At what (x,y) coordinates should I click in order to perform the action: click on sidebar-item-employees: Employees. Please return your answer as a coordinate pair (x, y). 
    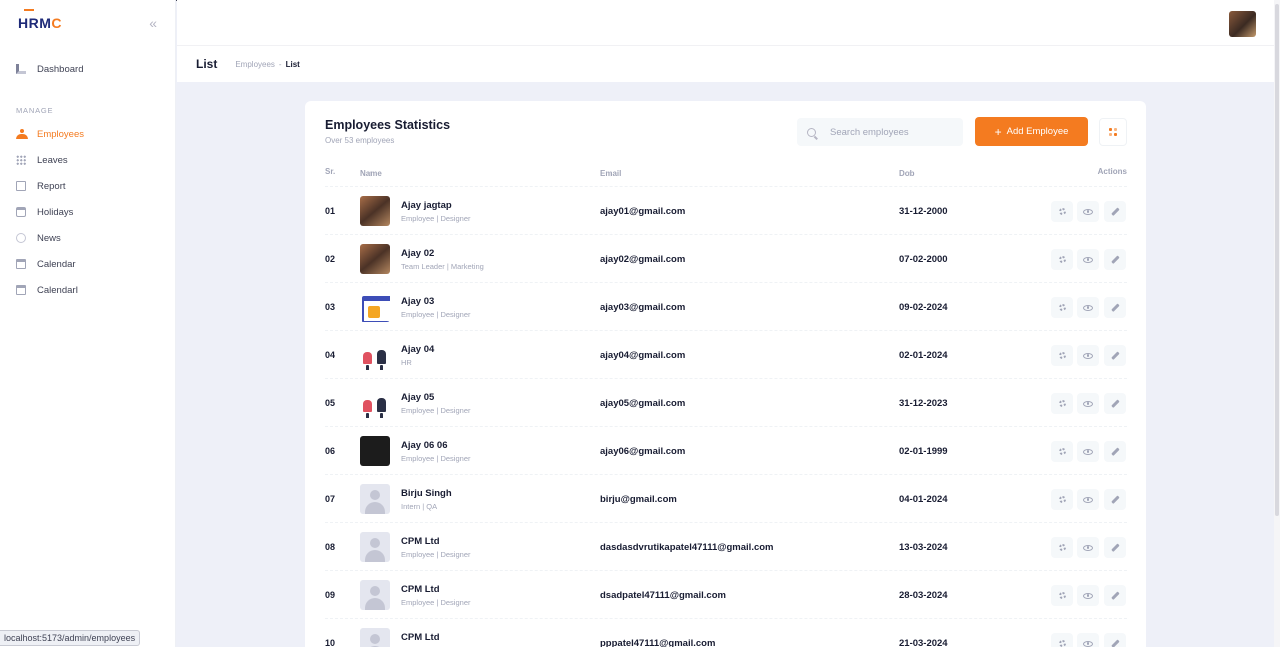
    Looking at the image, I should click on (87, 134).